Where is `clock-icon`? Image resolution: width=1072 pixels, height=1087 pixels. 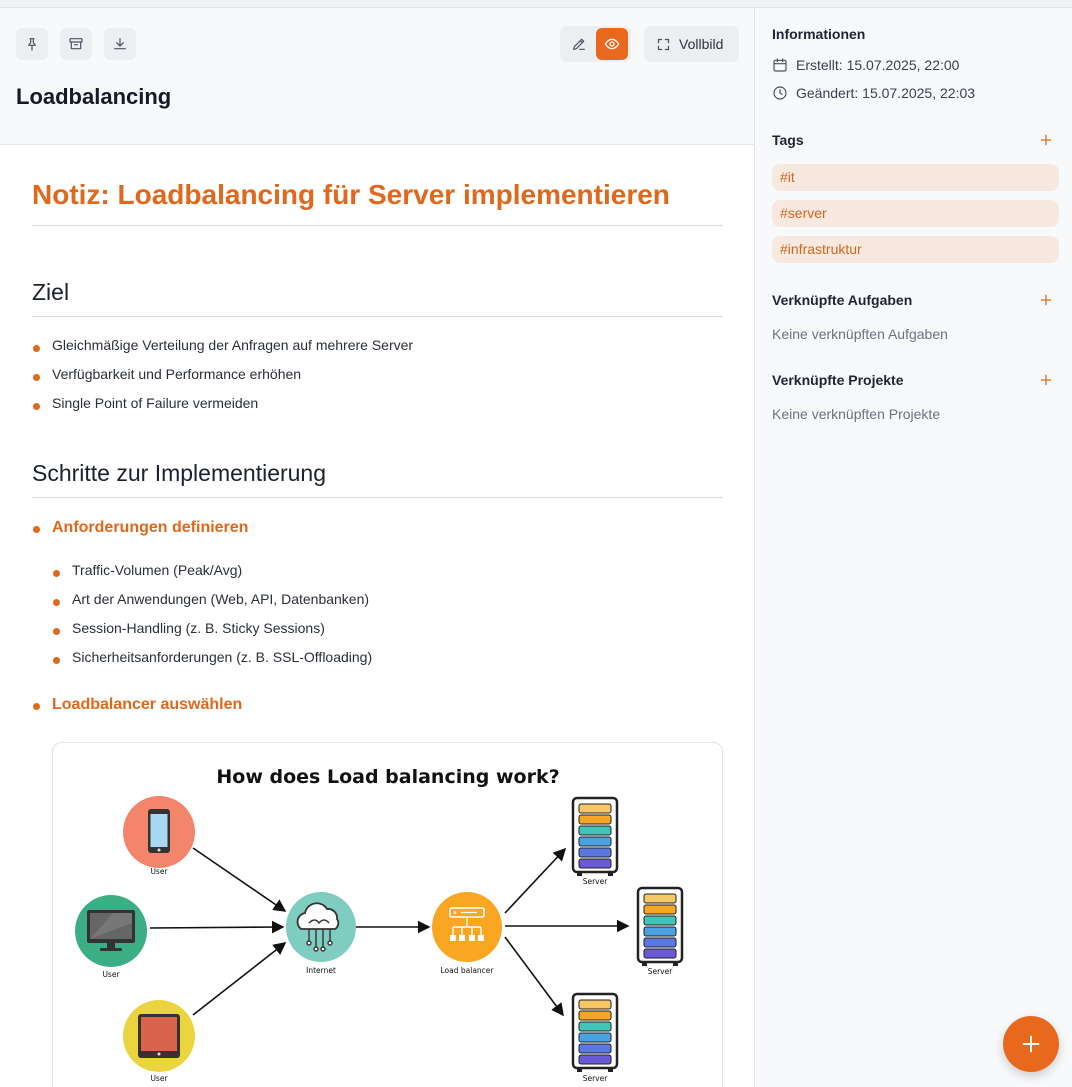 clock-icon is located at coordinates (780, 93).